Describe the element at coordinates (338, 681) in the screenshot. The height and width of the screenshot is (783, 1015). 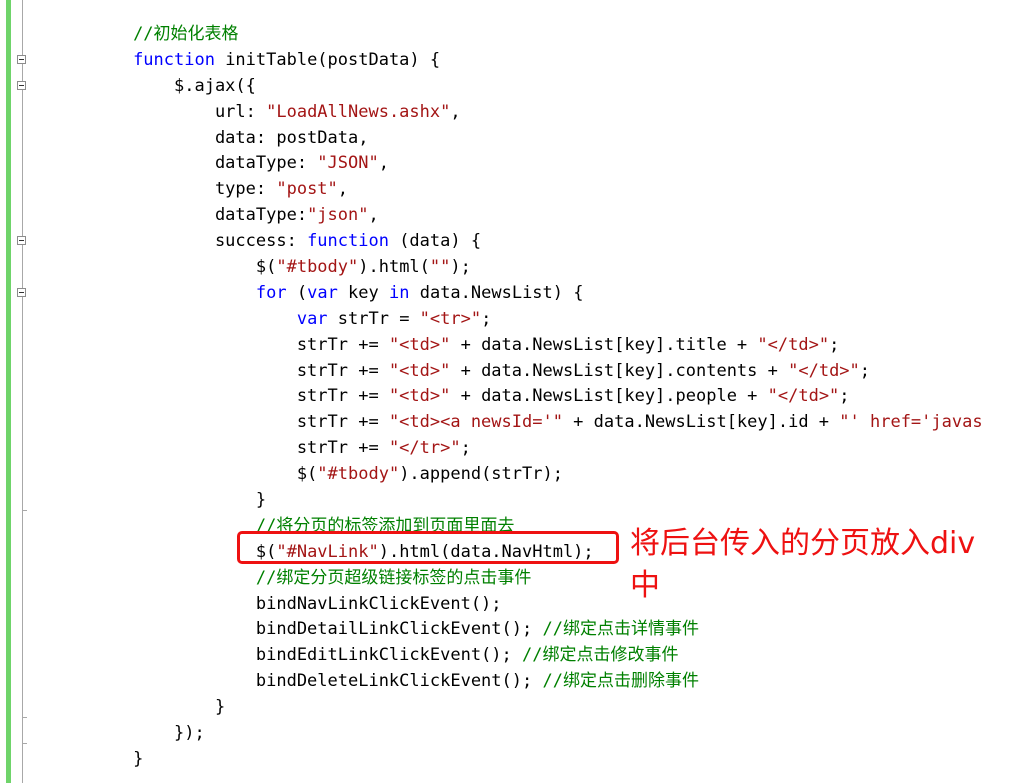
I see `code-token: bindDeleteLinkClickEvent();` at that location.